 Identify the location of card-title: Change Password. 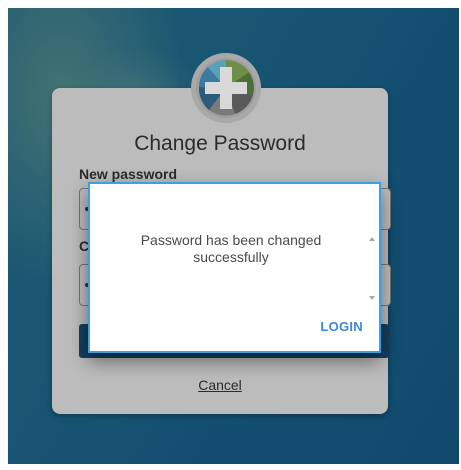
(220, 143).